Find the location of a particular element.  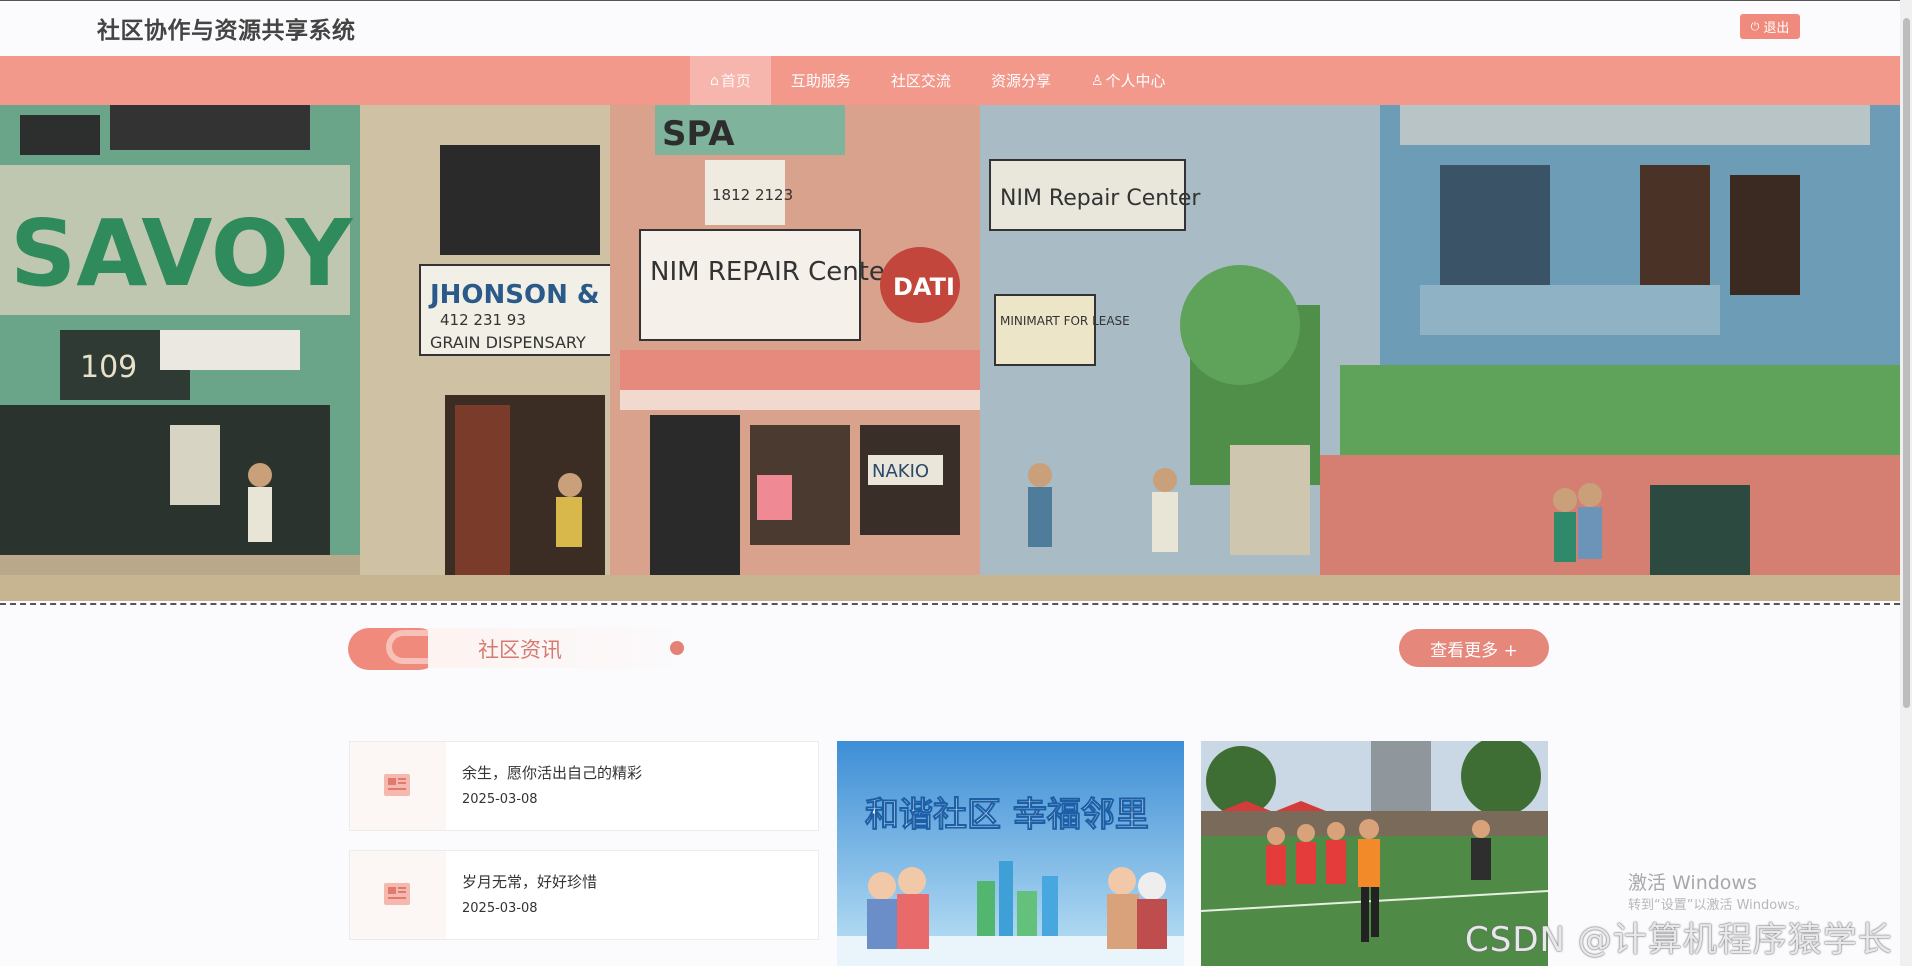

nav-item-label: 首页 is located at coordinates (735, 81).